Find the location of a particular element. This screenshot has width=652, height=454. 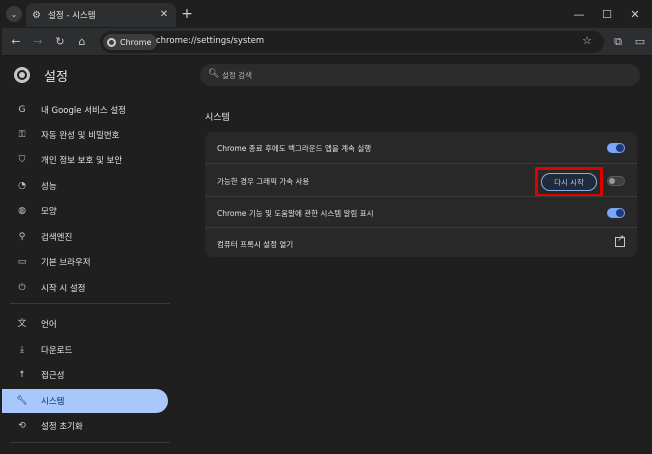

key-icon: ⚿ is located at coordinates (22, 135).